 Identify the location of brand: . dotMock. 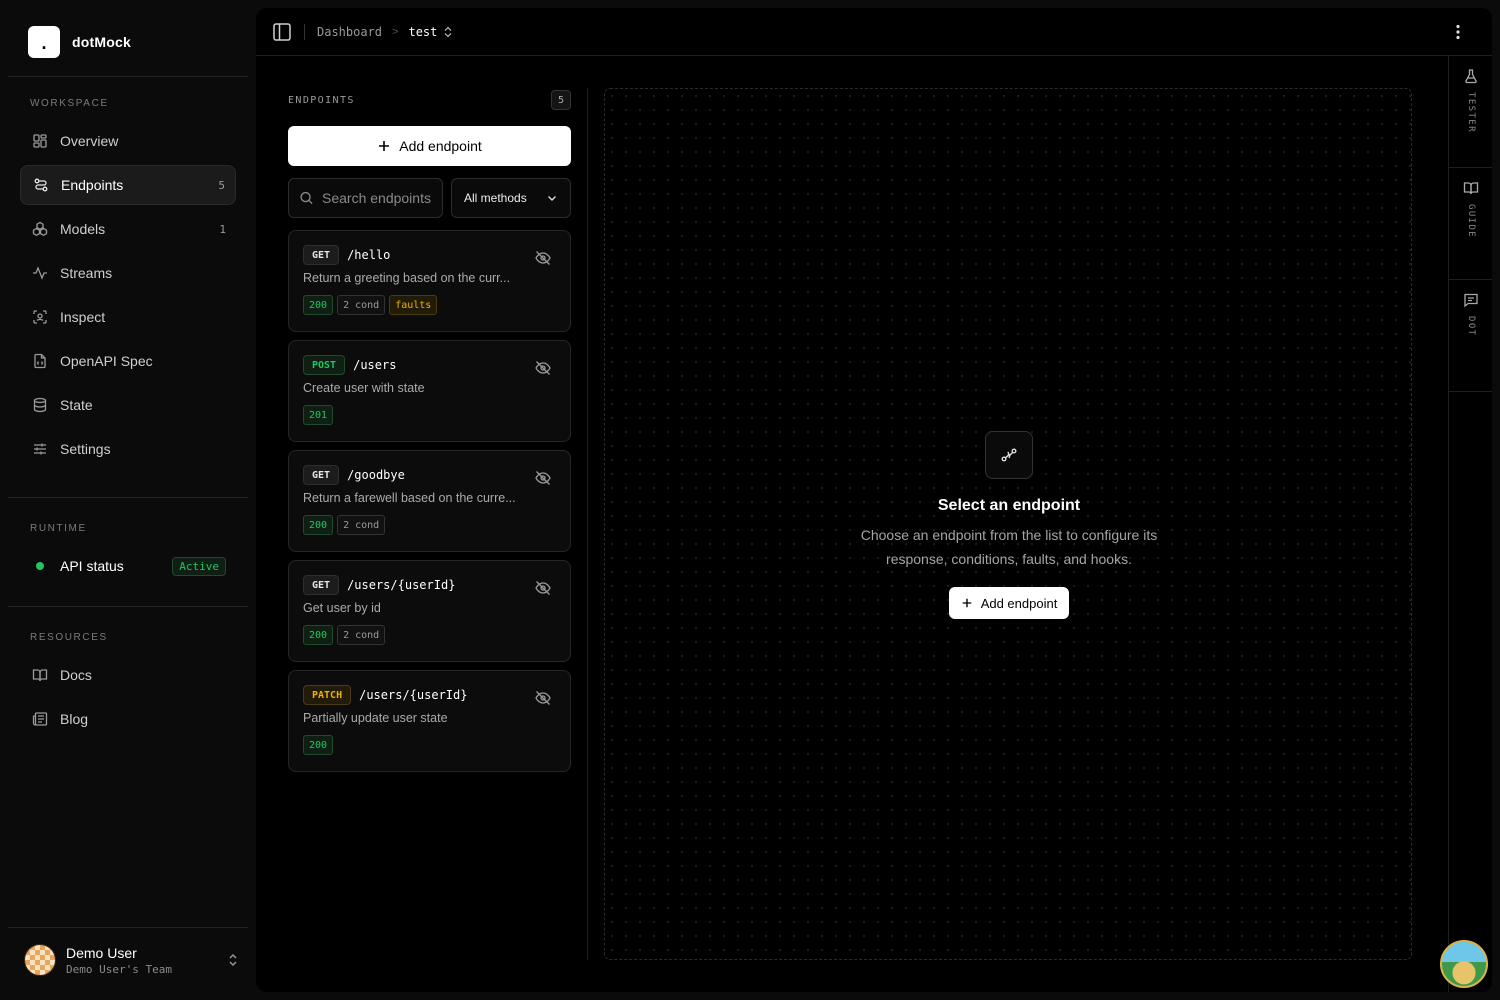
(79, 42).